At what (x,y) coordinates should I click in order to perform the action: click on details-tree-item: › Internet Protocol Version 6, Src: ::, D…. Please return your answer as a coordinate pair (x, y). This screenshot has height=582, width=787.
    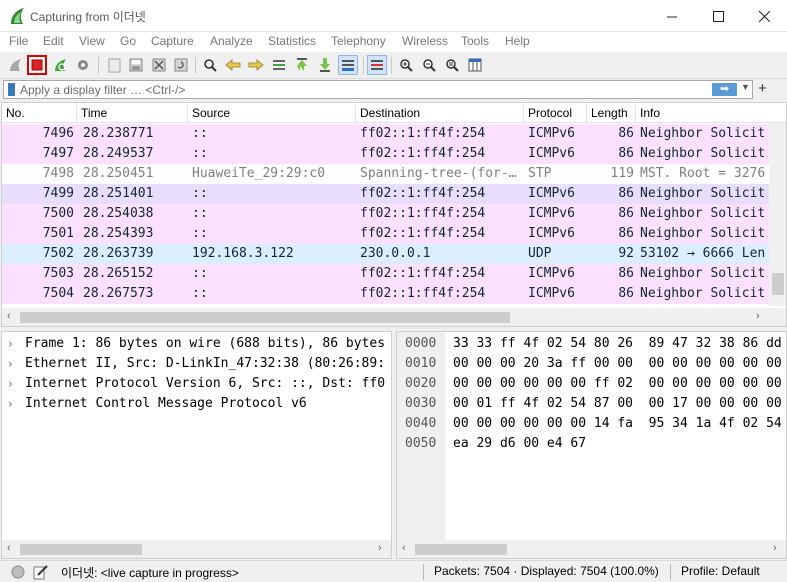
    Looking at the image, I should click on (196, 384).